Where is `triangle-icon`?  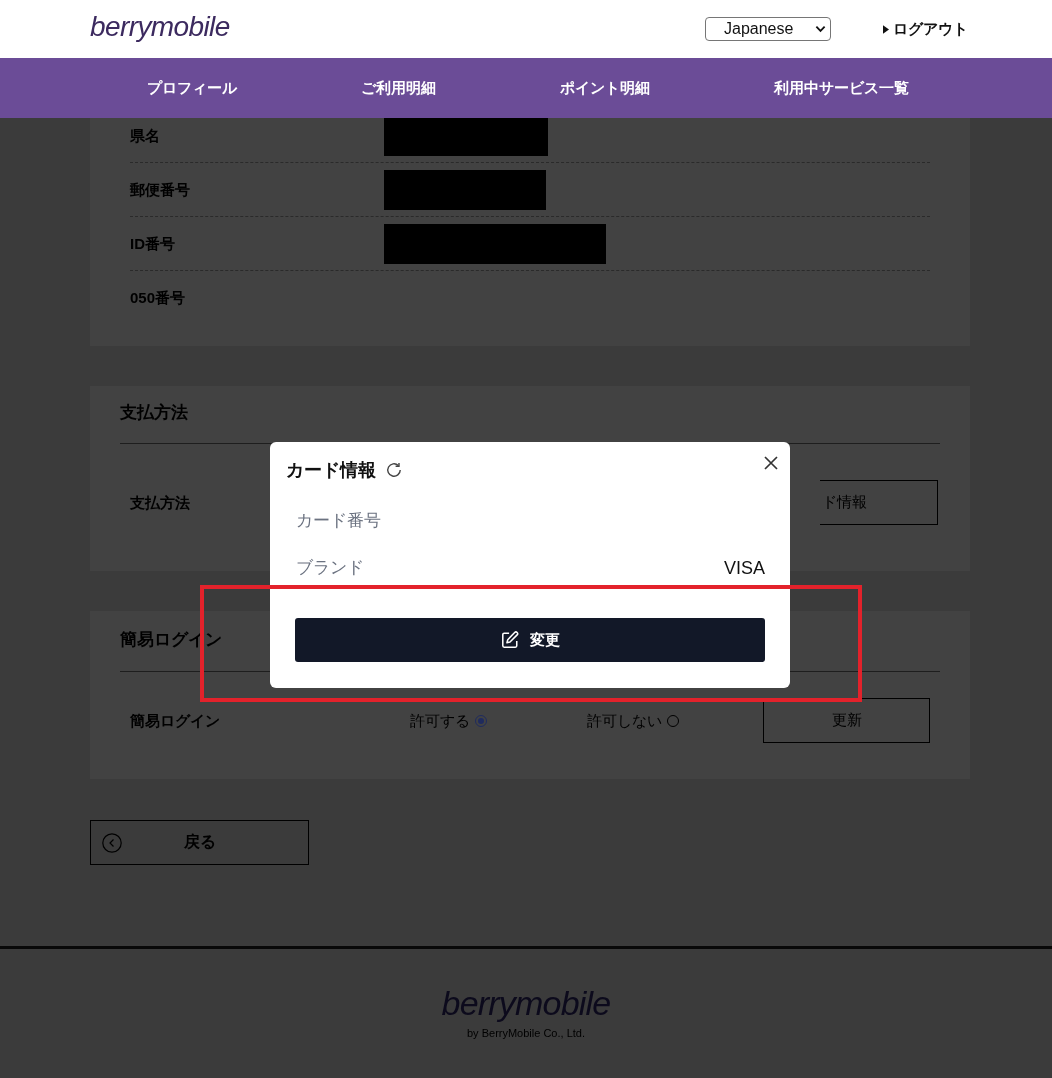 triangle-icon is located at coordinates (886, 29).